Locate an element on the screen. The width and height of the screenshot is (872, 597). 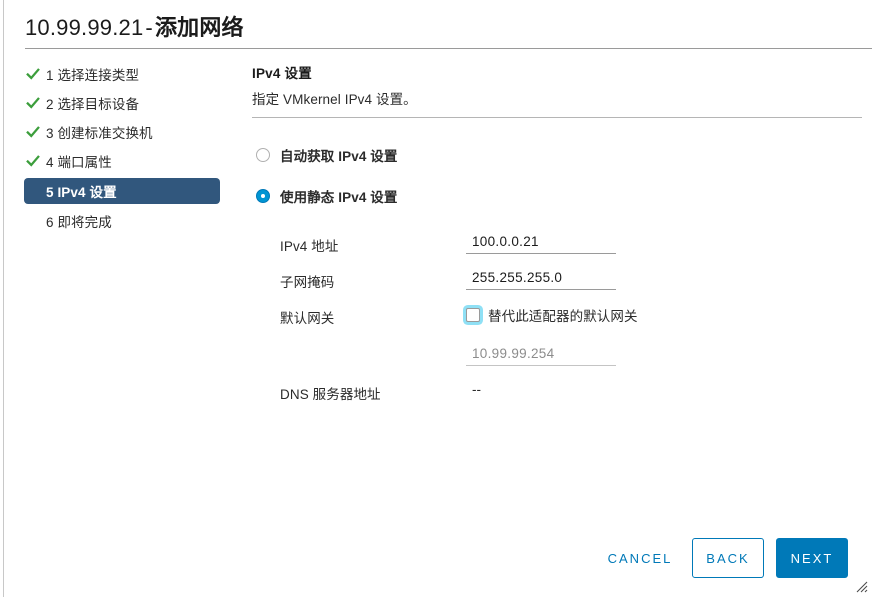
cancel-button: CANCEL is located at coordinates (640, 558).